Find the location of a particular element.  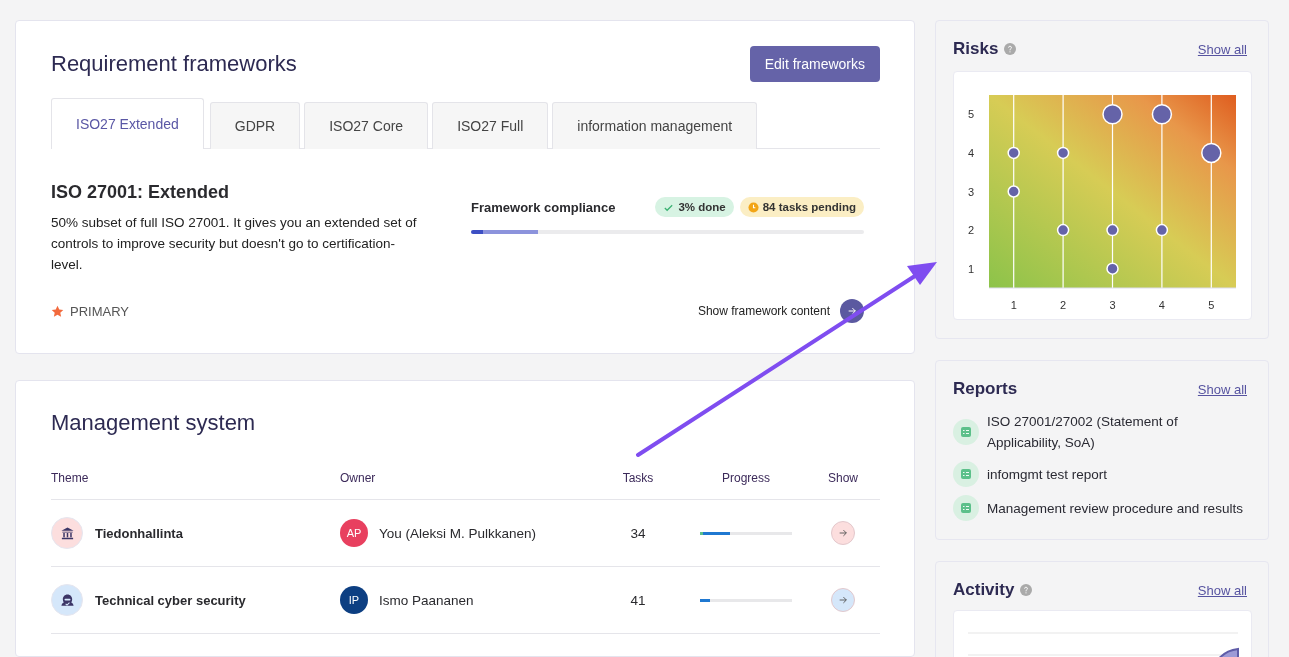

card-title: Requirement frameworks is located at coordinates (174, 64).